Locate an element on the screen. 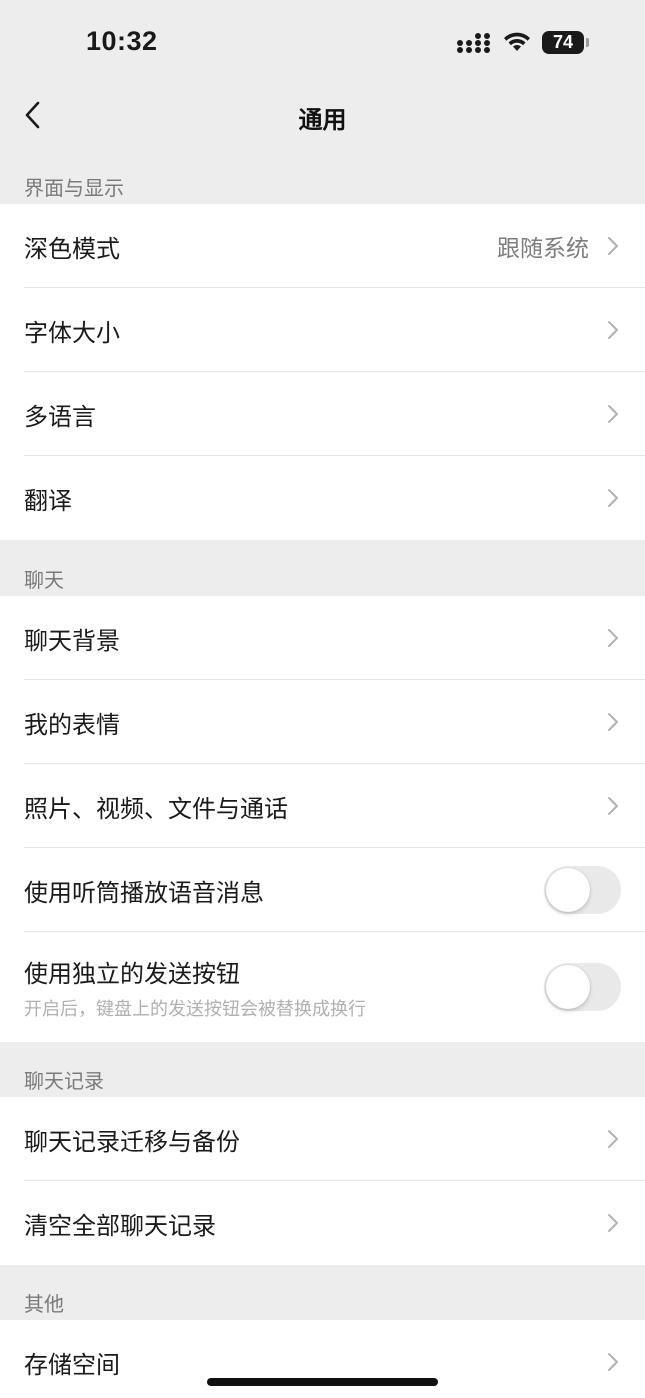  setting-label: 使用独立的发送按钮 is located at coordinates (132, 973).